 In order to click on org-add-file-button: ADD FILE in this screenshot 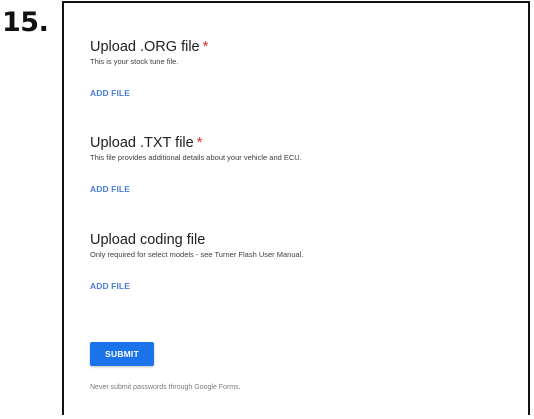, I will do `click(110, 93)`.